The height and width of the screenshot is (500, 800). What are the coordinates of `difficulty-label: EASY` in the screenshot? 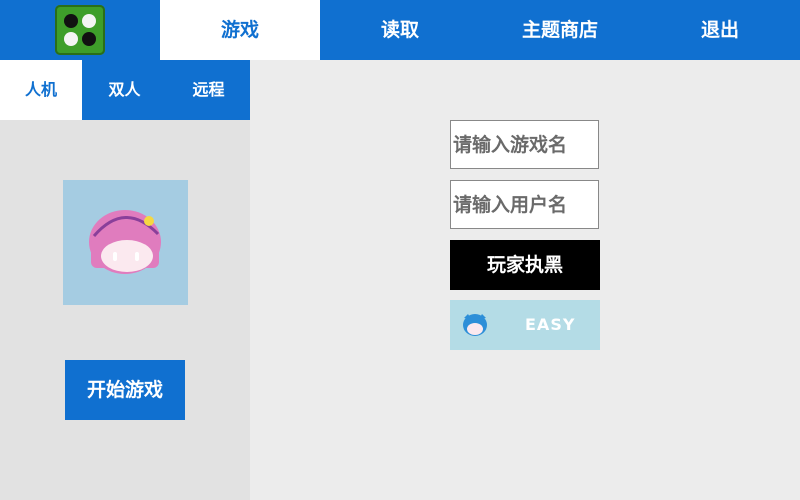 It's located at (550, 324).